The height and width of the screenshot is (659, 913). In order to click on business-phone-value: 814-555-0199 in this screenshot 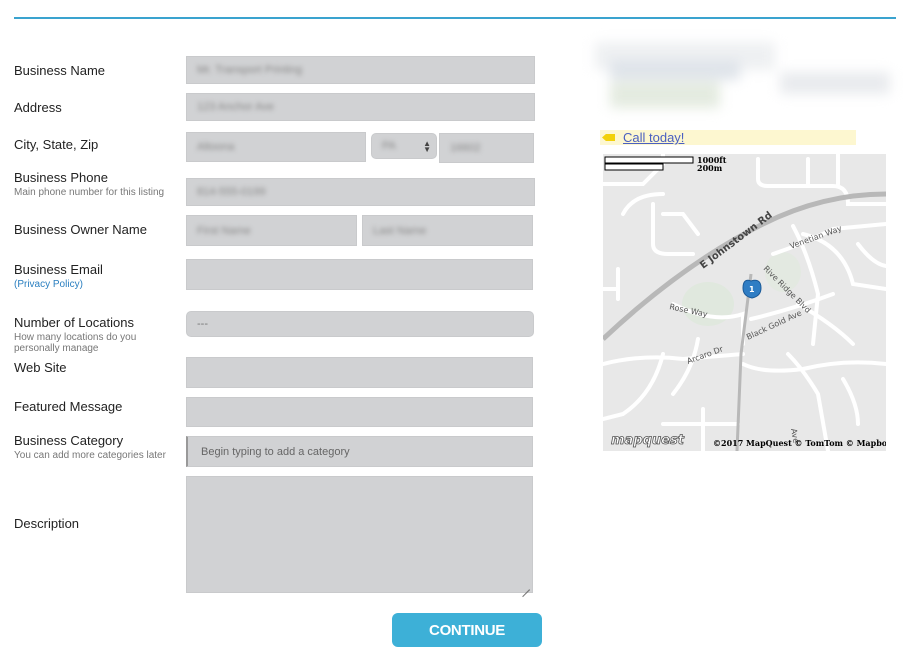, I will do `click(231, 192)`.